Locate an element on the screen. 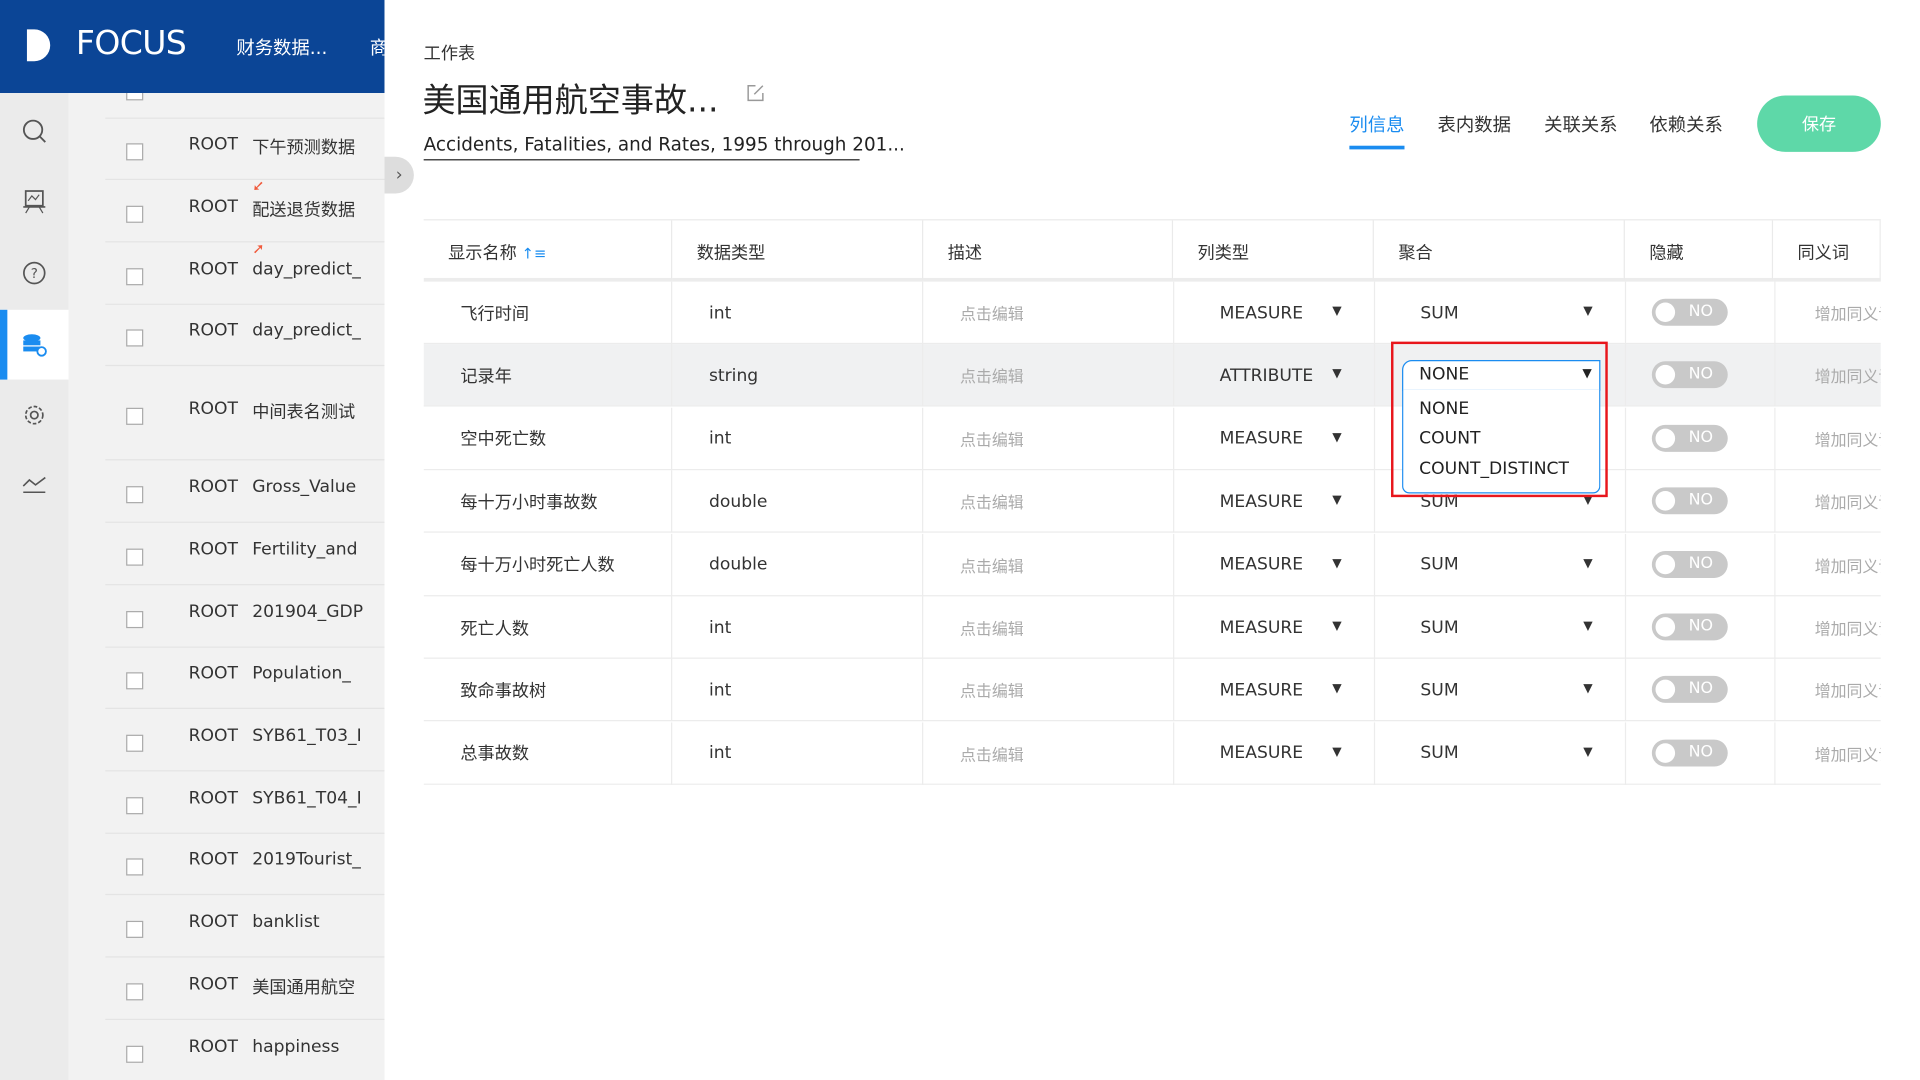 Image resolution: width=1920 pixels, height=1080 pixels. sidebar-item-presentation is located at coordinates (34, 200).